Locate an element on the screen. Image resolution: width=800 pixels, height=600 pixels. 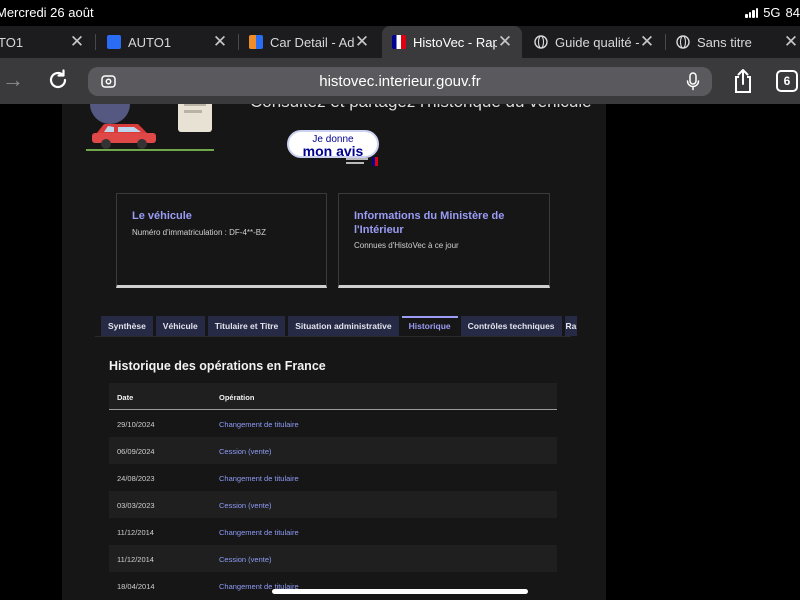
browser-tab-guide-qualite: Guide qualité - ✕ is located at coordinates (599, 42).